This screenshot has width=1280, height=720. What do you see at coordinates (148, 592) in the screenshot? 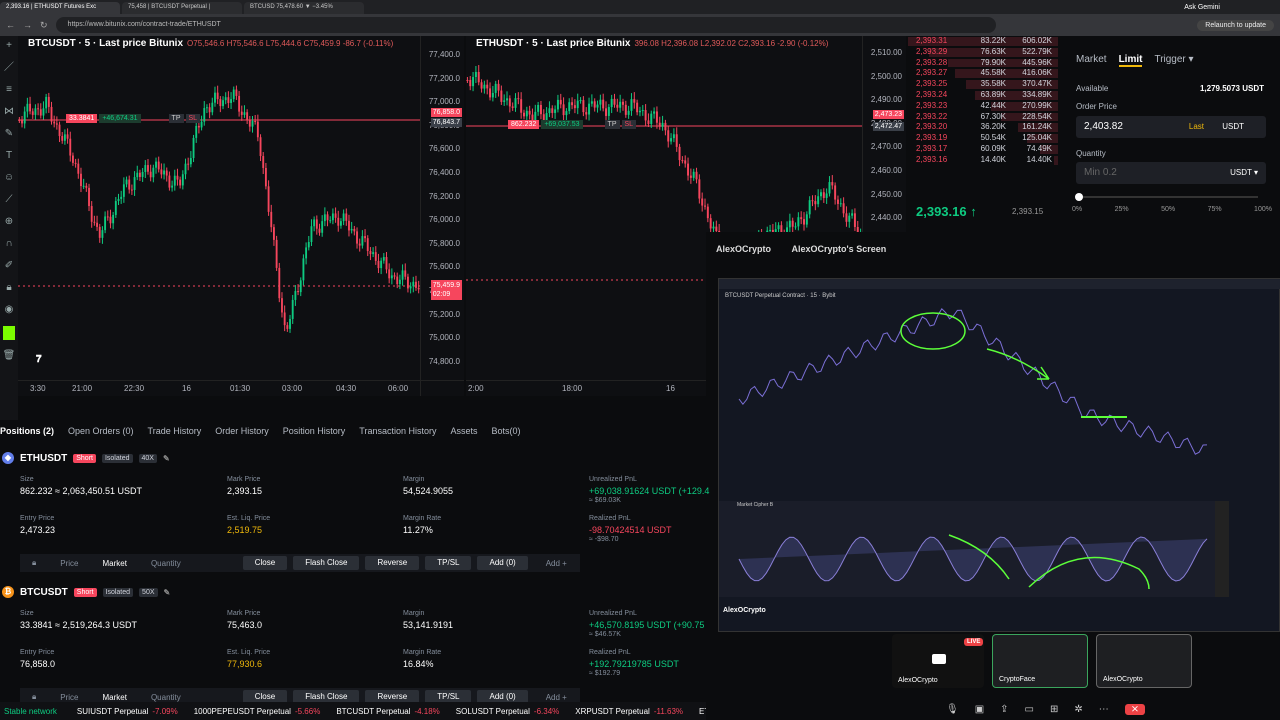
I see `leverage-badge: 50X` at bounding box center [148, 592].